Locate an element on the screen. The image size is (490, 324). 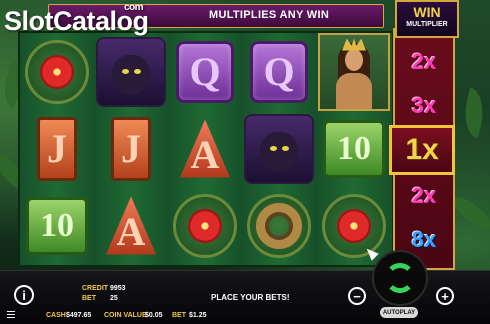
watermark-logo: SlotCatalog com is located at coordinates (76, 19).